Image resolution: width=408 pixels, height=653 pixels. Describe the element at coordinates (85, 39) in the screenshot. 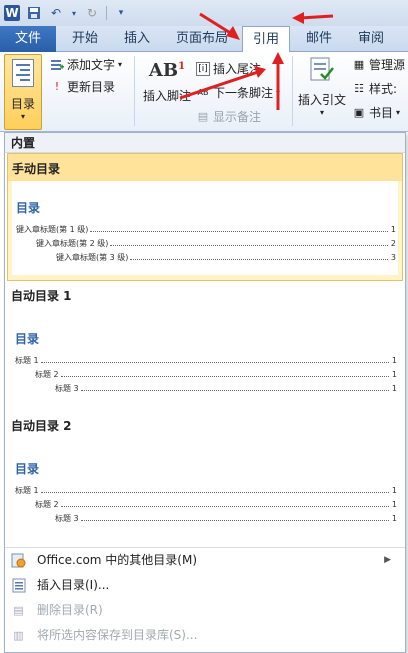

I see `tab-home: 开始` at that location.